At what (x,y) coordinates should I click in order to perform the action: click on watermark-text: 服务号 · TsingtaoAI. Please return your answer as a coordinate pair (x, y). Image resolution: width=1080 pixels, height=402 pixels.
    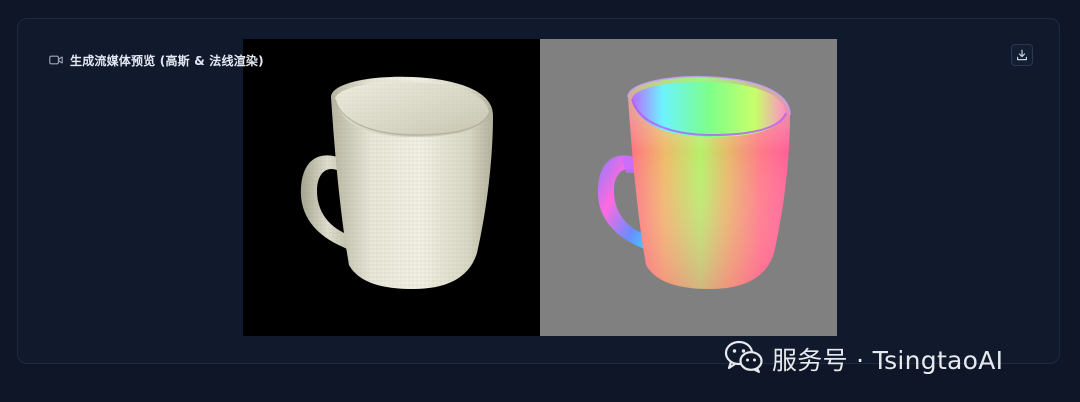
    Looking at the image, I should click on (888, 360).